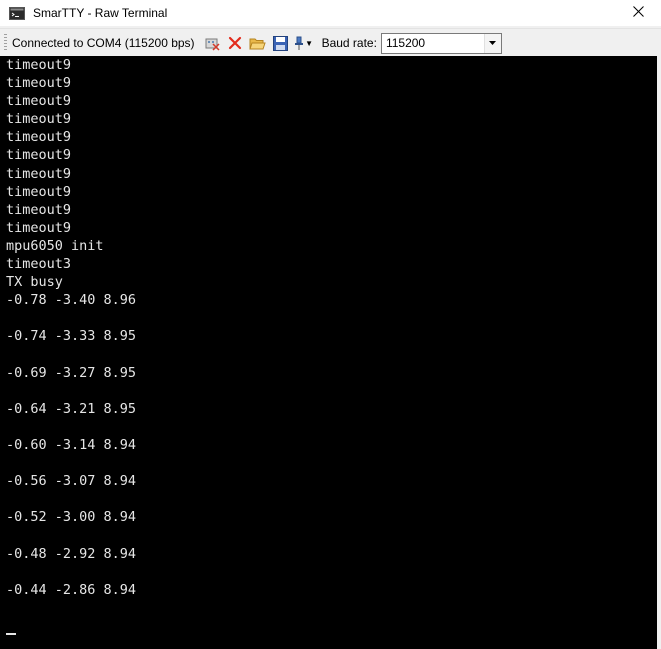 This screenshot has width=661, height=649. Describe the element at coordinates (34, 282) in the screenshot. I see `terminal-line: TX busy` at that location.